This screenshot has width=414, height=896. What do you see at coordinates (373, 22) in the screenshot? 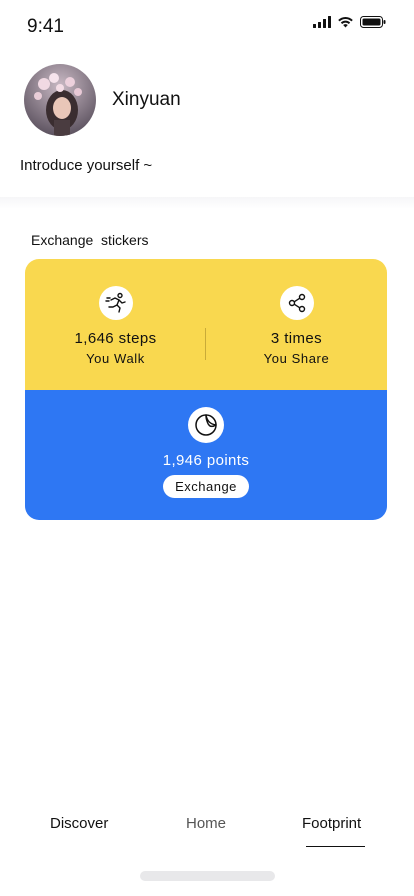
I see `battery-icon` at bounding box center [373, 22].